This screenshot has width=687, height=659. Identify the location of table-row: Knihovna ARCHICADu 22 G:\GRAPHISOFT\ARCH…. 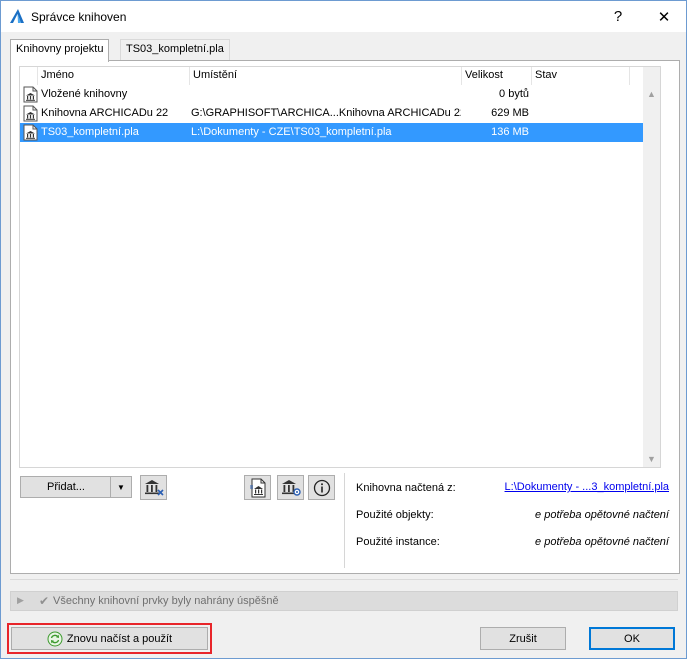
(335, 113).